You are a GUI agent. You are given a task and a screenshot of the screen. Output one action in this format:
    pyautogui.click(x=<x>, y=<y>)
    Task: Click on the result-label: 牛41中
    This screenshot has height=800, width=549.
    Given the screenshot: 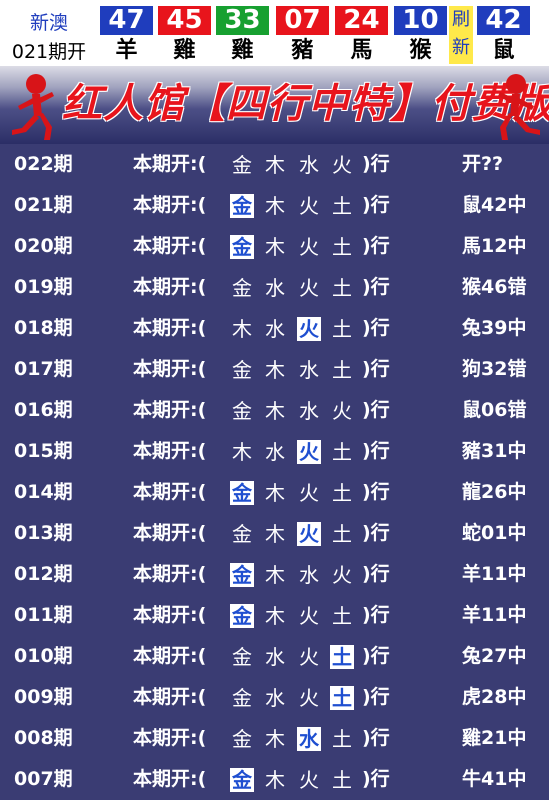 What is the action you would take?
    pyautogui.click(x=494, y=779)
    